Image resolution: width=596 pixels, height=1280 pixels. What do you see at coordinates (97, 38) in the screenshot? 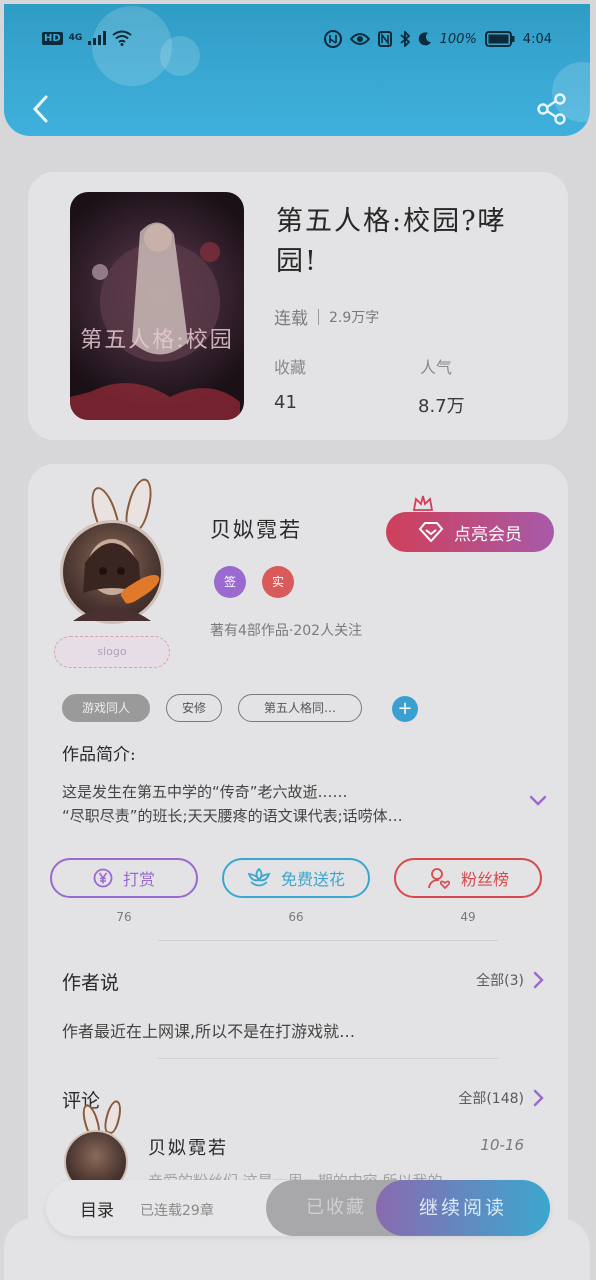
I see `signal-icon` at bounding box center [97, 38].